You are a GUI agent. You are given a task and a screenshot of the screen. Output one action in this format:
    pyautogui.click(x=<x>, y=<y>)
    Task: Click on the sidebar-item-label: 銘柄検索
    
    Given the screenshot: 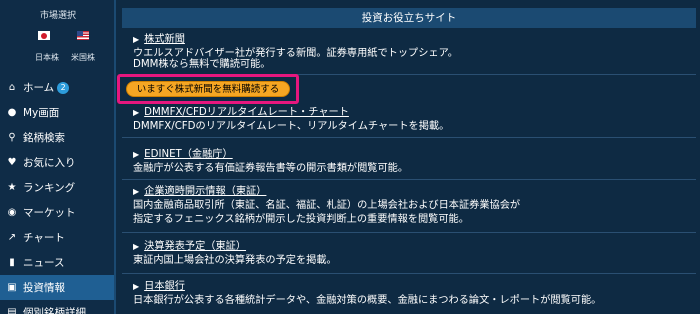 What is the action you would take?
    pyautogui.click(x=44, y=138)
    